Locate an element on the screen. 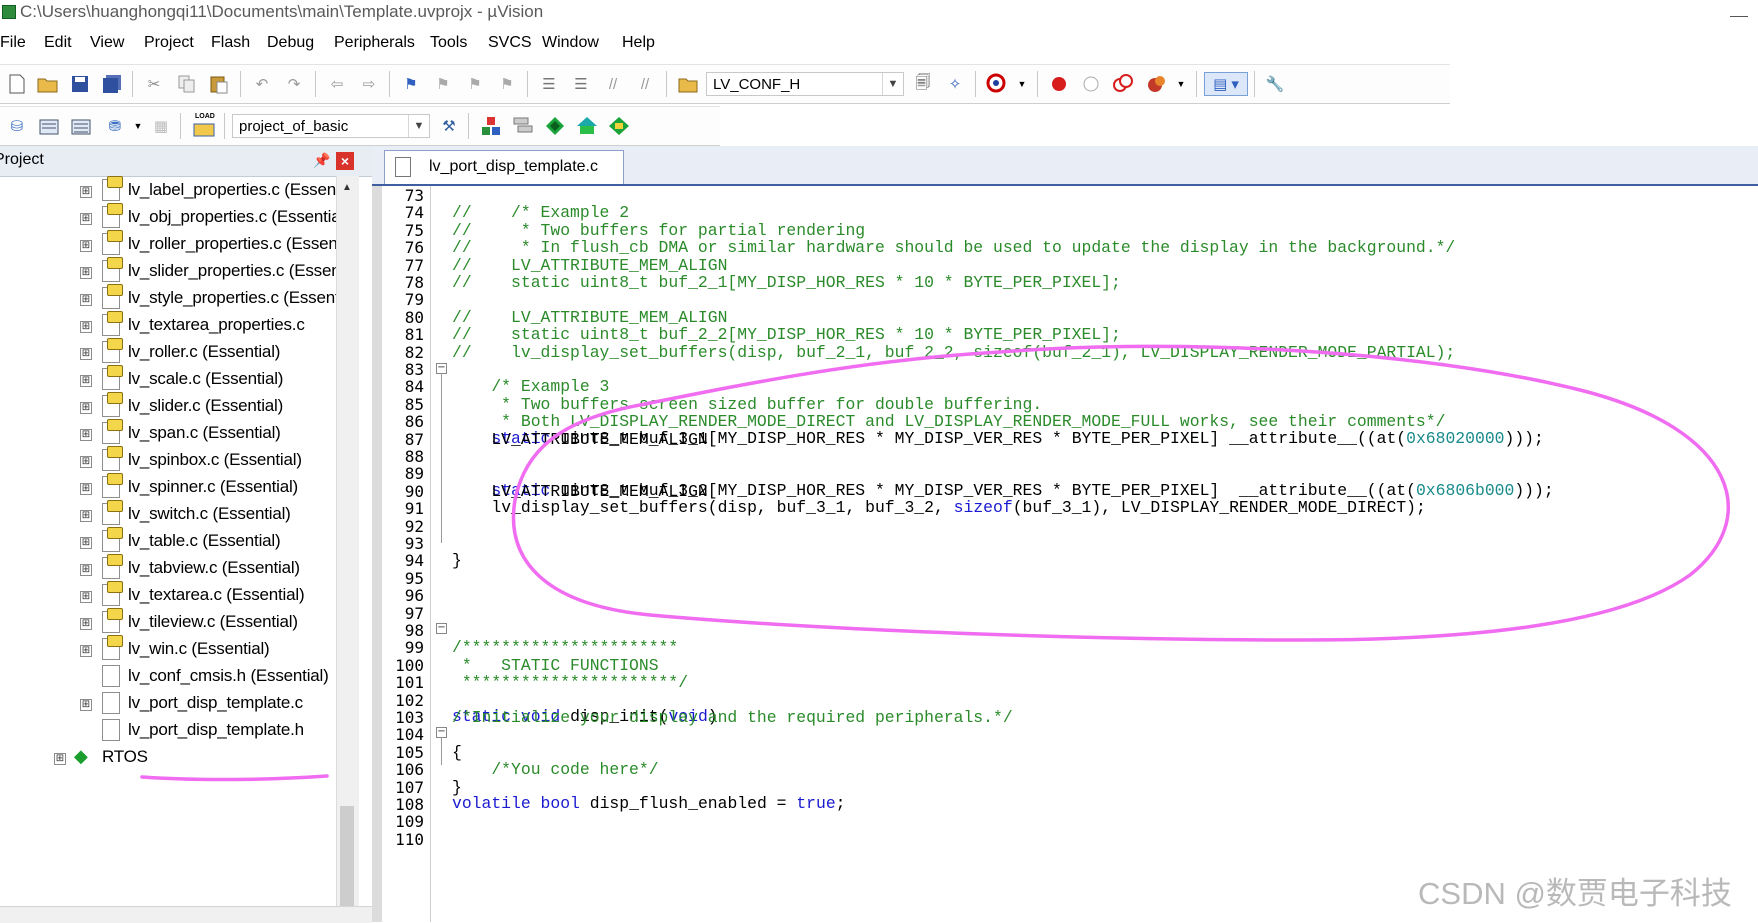 The image size is (1758, 923). runtime-env-icon is located at coordinates (587, 126).